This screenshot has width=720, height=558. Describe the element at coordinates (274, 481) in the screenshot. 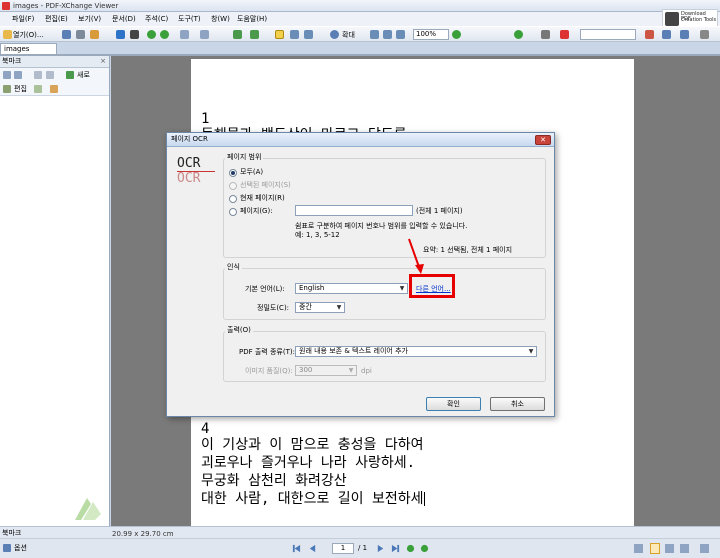

I see `page-text-line: 무궁화 삼천리 화려강산` at that location.